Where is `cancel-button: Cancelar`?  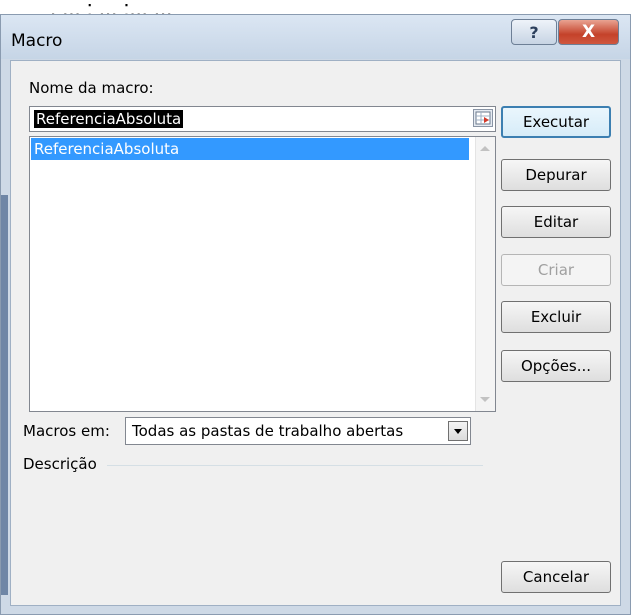
cancel-button: Cancelar is located at coordinates (556, 577).